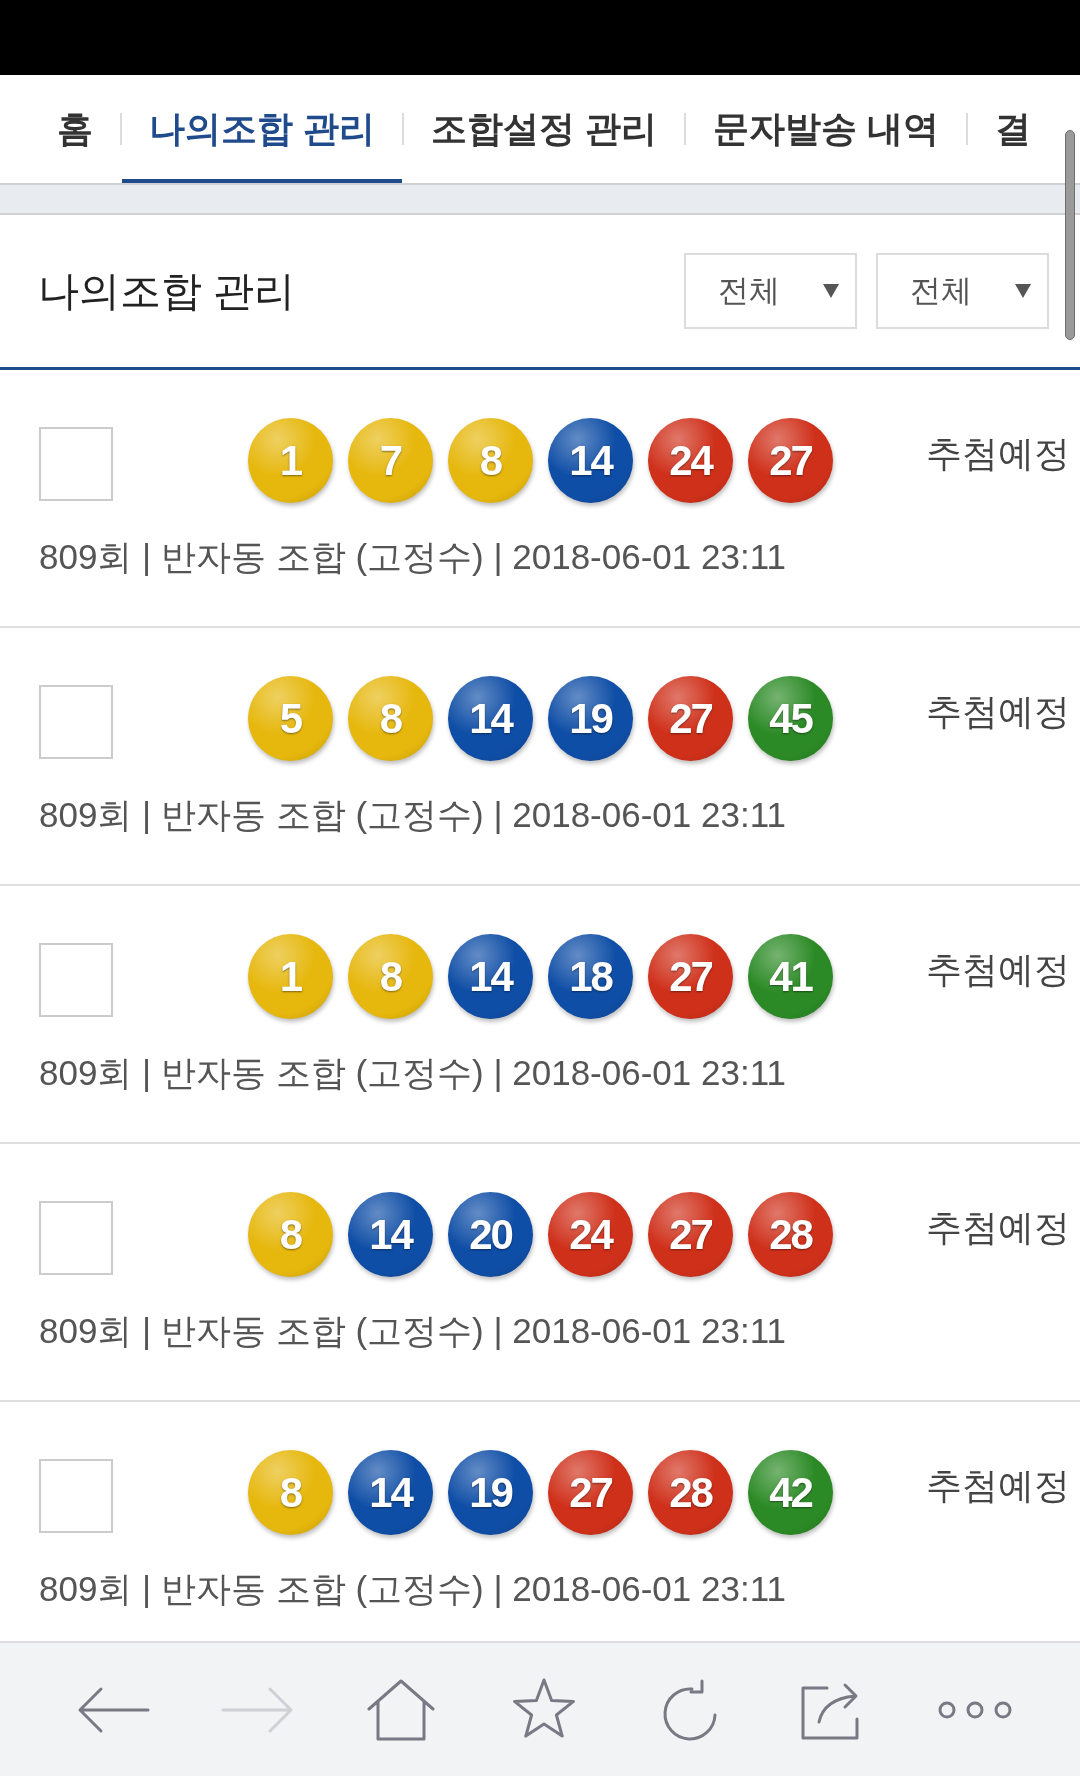 The height and width of the screenshot is (1776, 1080). Describe the element at coordinates (290, 718) in the screenshot. I see `lottery-ball: 5` at that location.